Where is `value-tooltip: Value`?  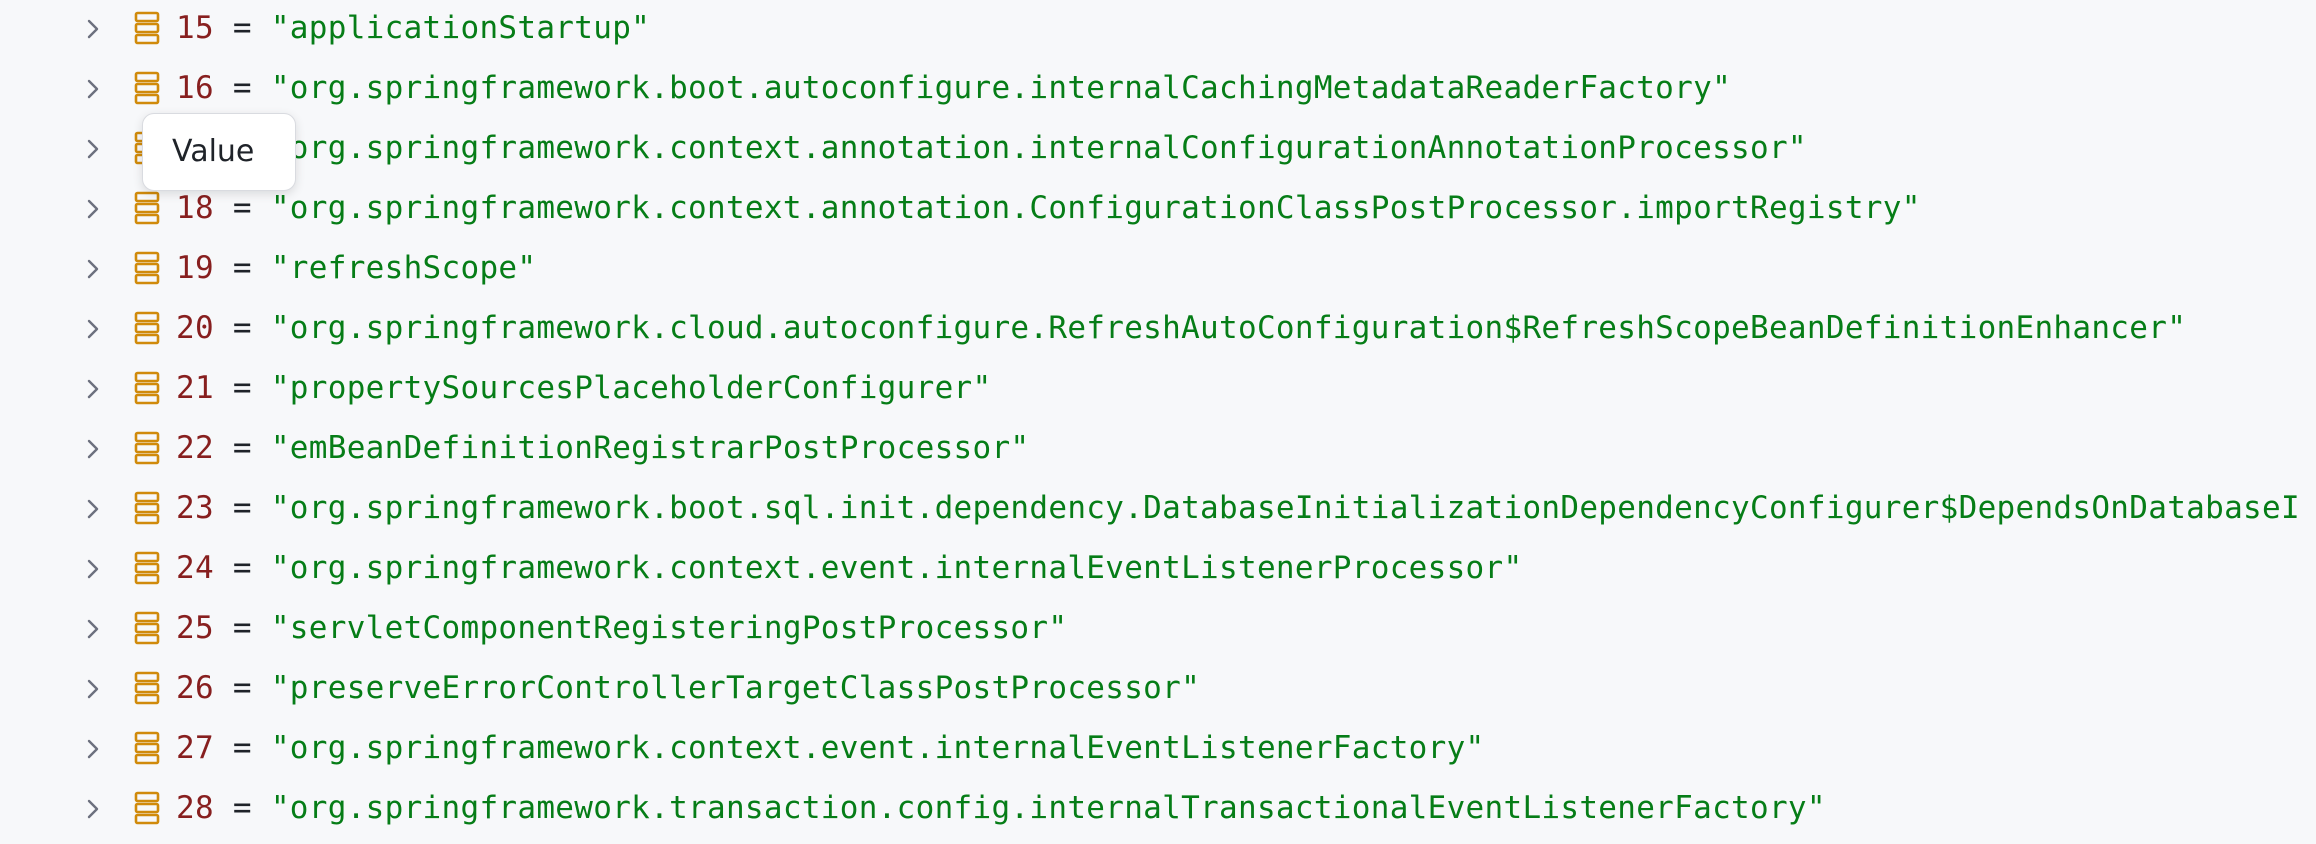
value-tooltip: Value is located at coordinates (219, 152).